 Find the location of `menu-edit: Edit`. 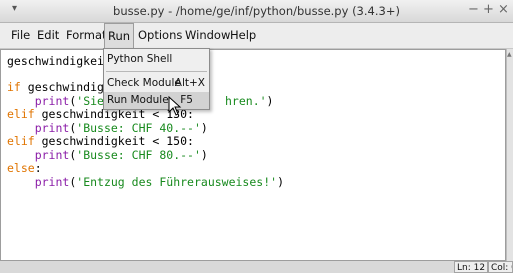

menu-edit: Edit is located at coordinates (48, 35).